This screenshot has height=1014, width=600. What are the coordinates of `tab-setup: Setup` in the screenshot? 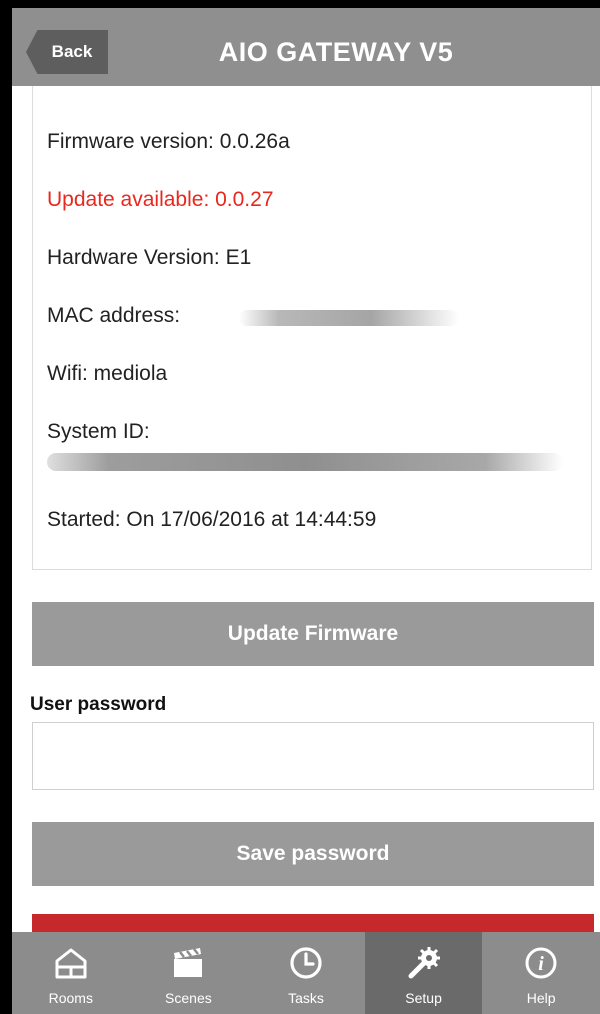 It's located at (423, 973).